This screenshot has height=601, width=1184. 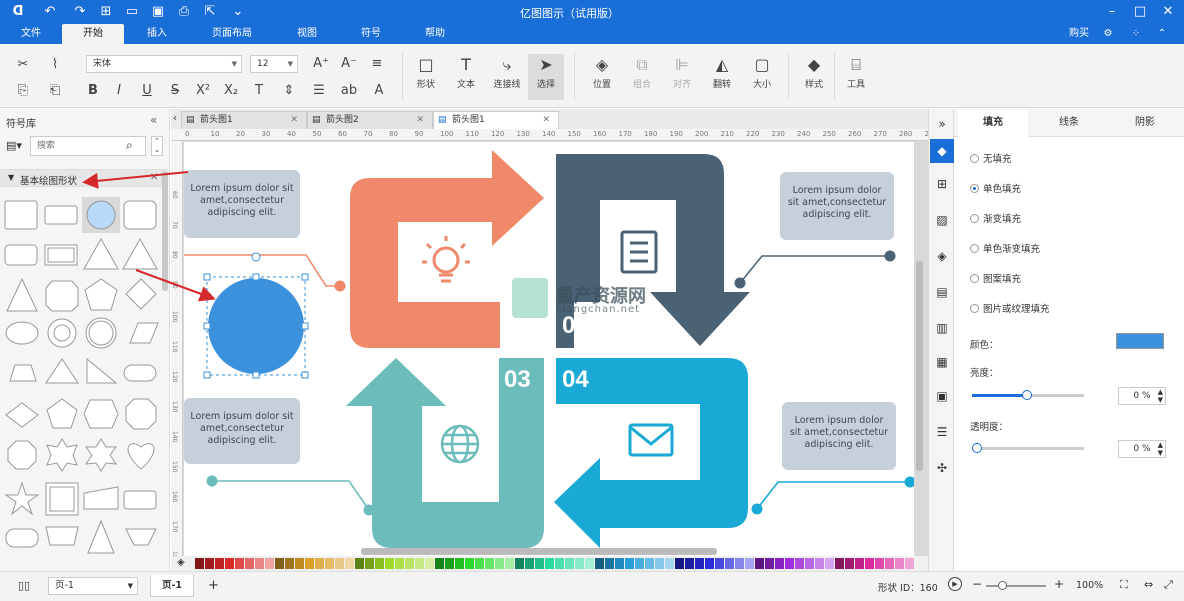 I want to click on print-icon: ⎙, so click(x=184, y=12).